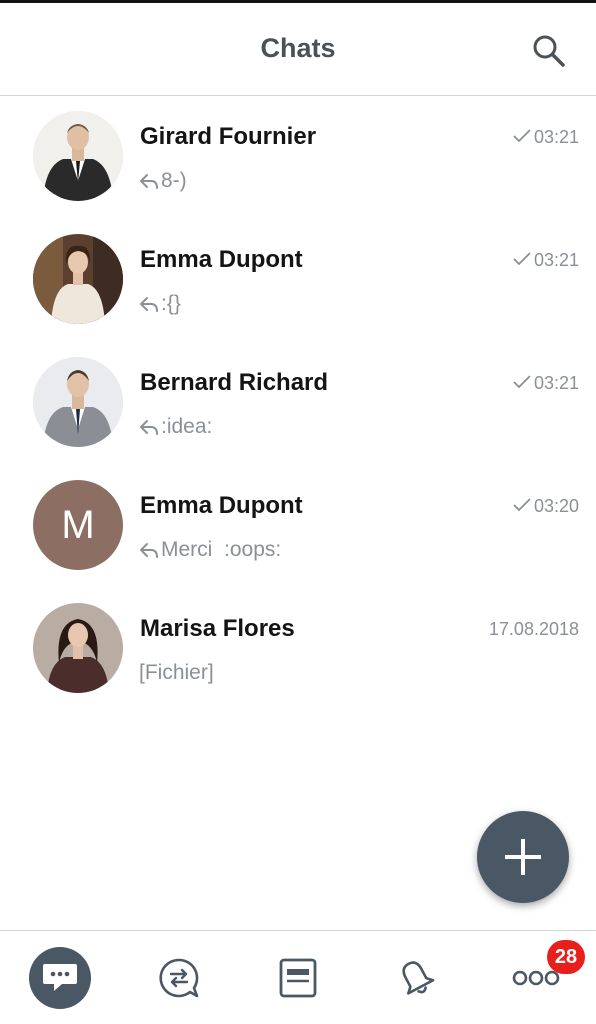  I want to click on new-chat-button, so click(523, 857).